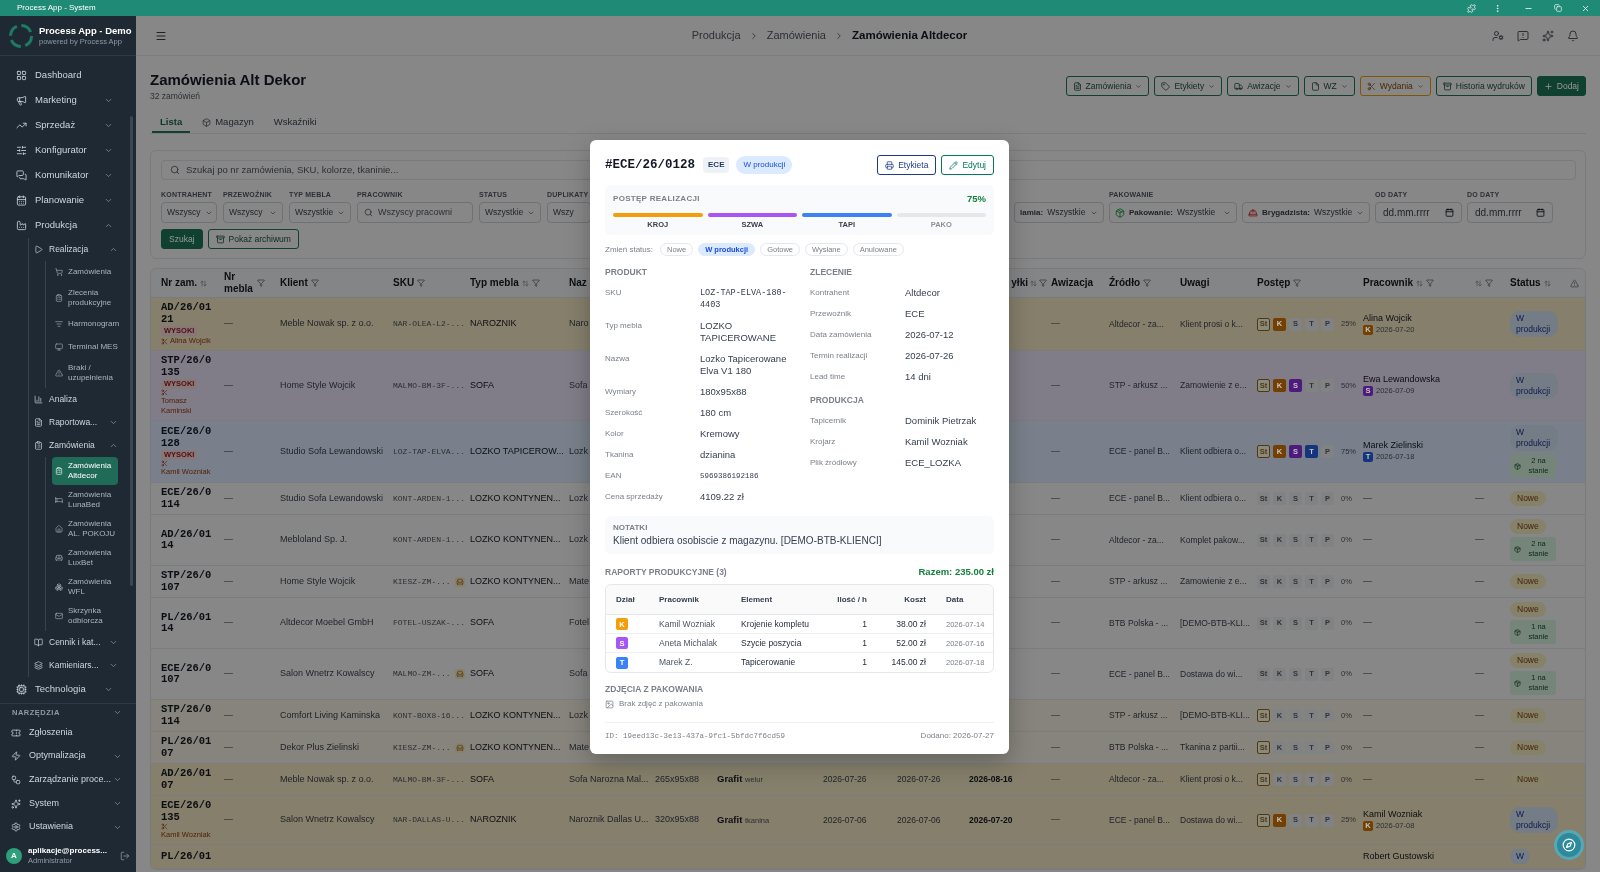 The image size is (1600, 872). What do you see at coordinates (834, 462) in the screenshot?
I see `field-label: Plik źródłowy` at bounding box center [834, 462].